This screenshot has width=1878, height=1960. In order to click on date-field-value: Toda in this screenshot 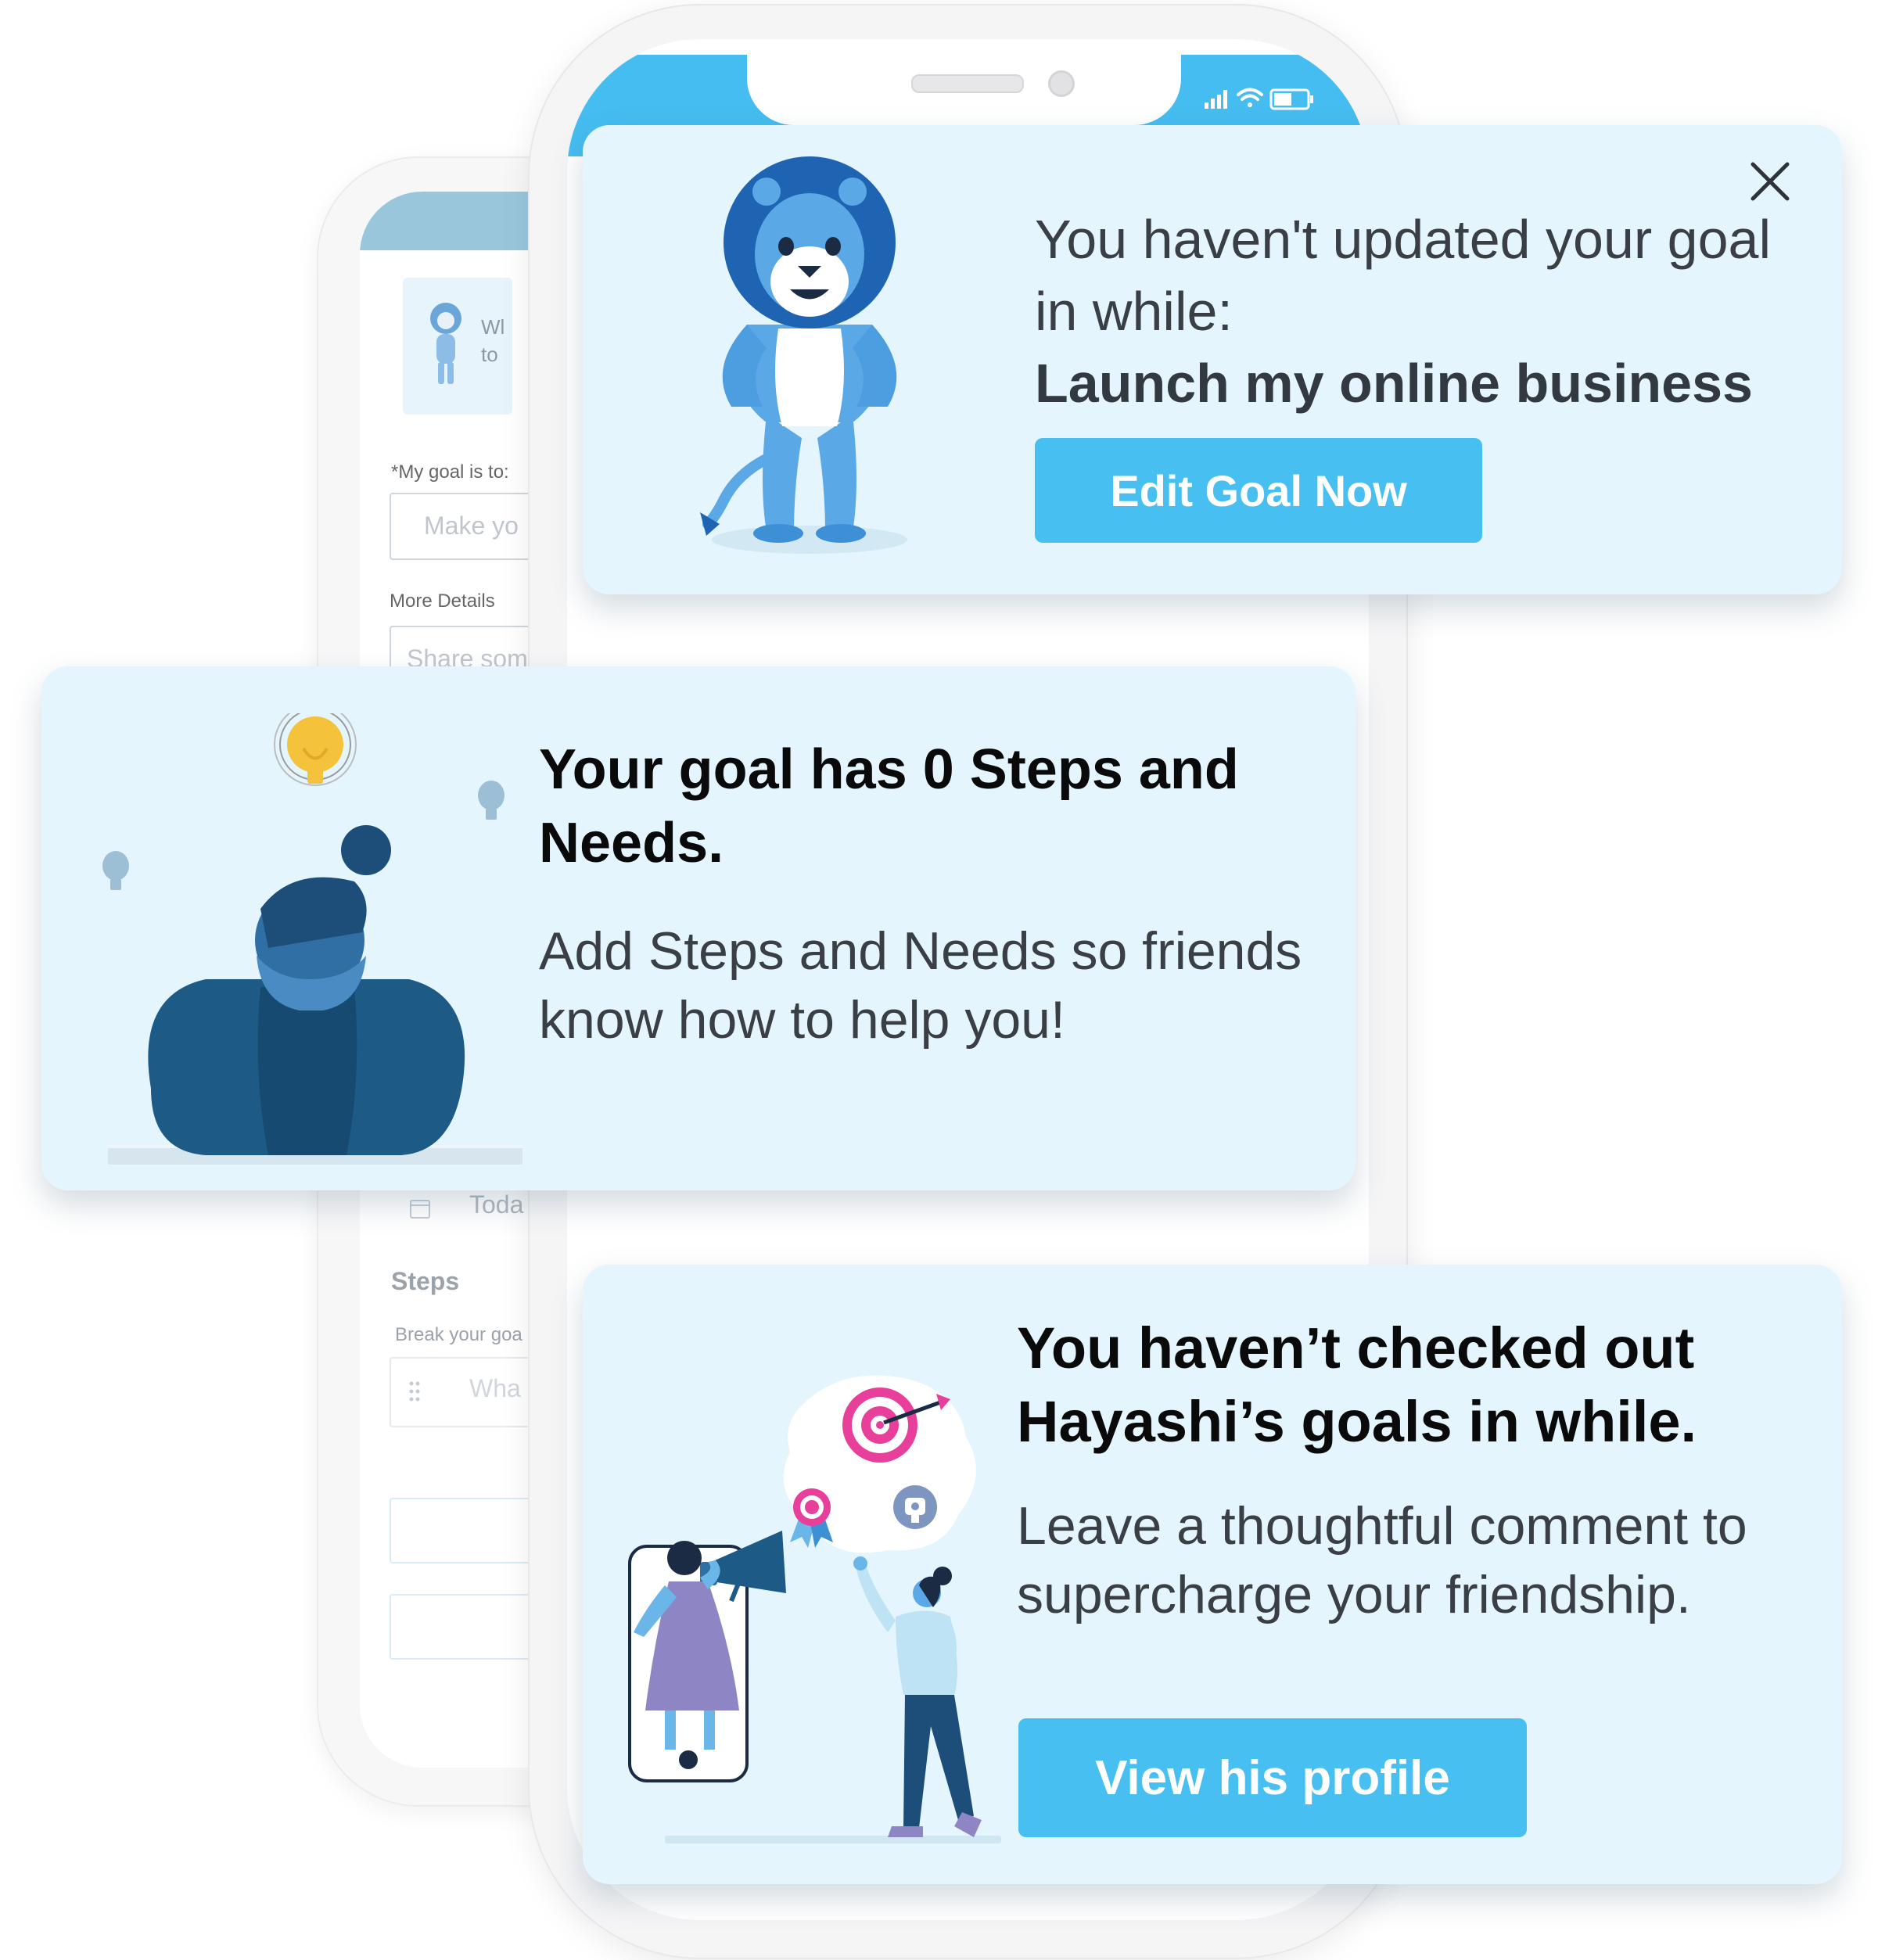, I will do `click(496, 1204)`.